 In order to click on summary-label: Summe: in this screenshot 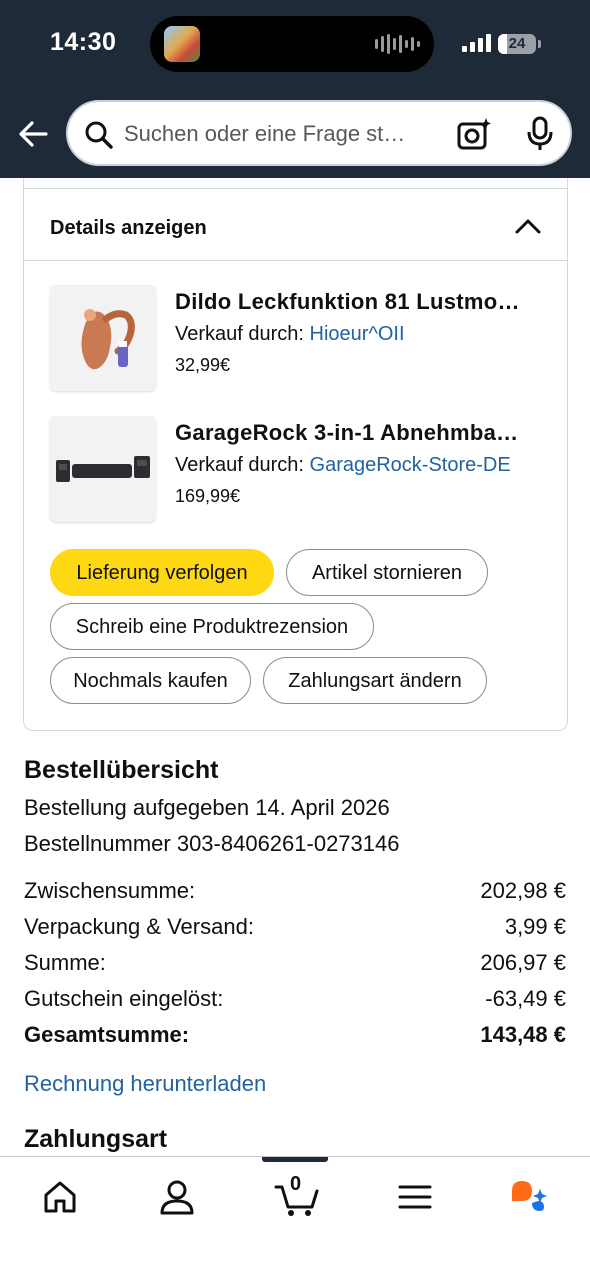, I will do `click(65, 962)`.